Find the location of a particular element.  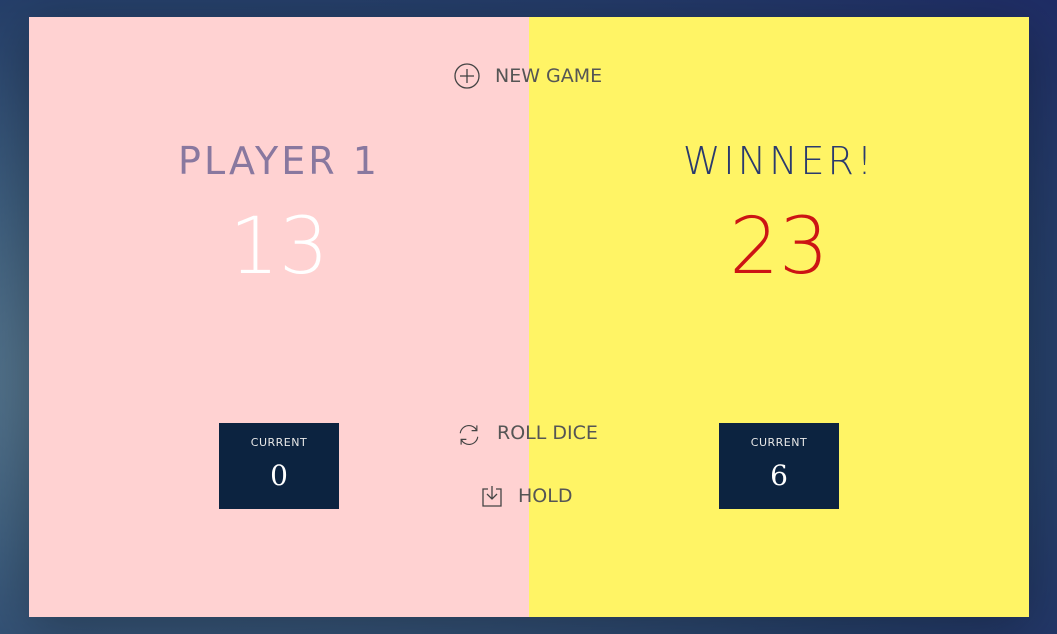

player-1-current-label: CURRENT is located at coordinates (279, 442).